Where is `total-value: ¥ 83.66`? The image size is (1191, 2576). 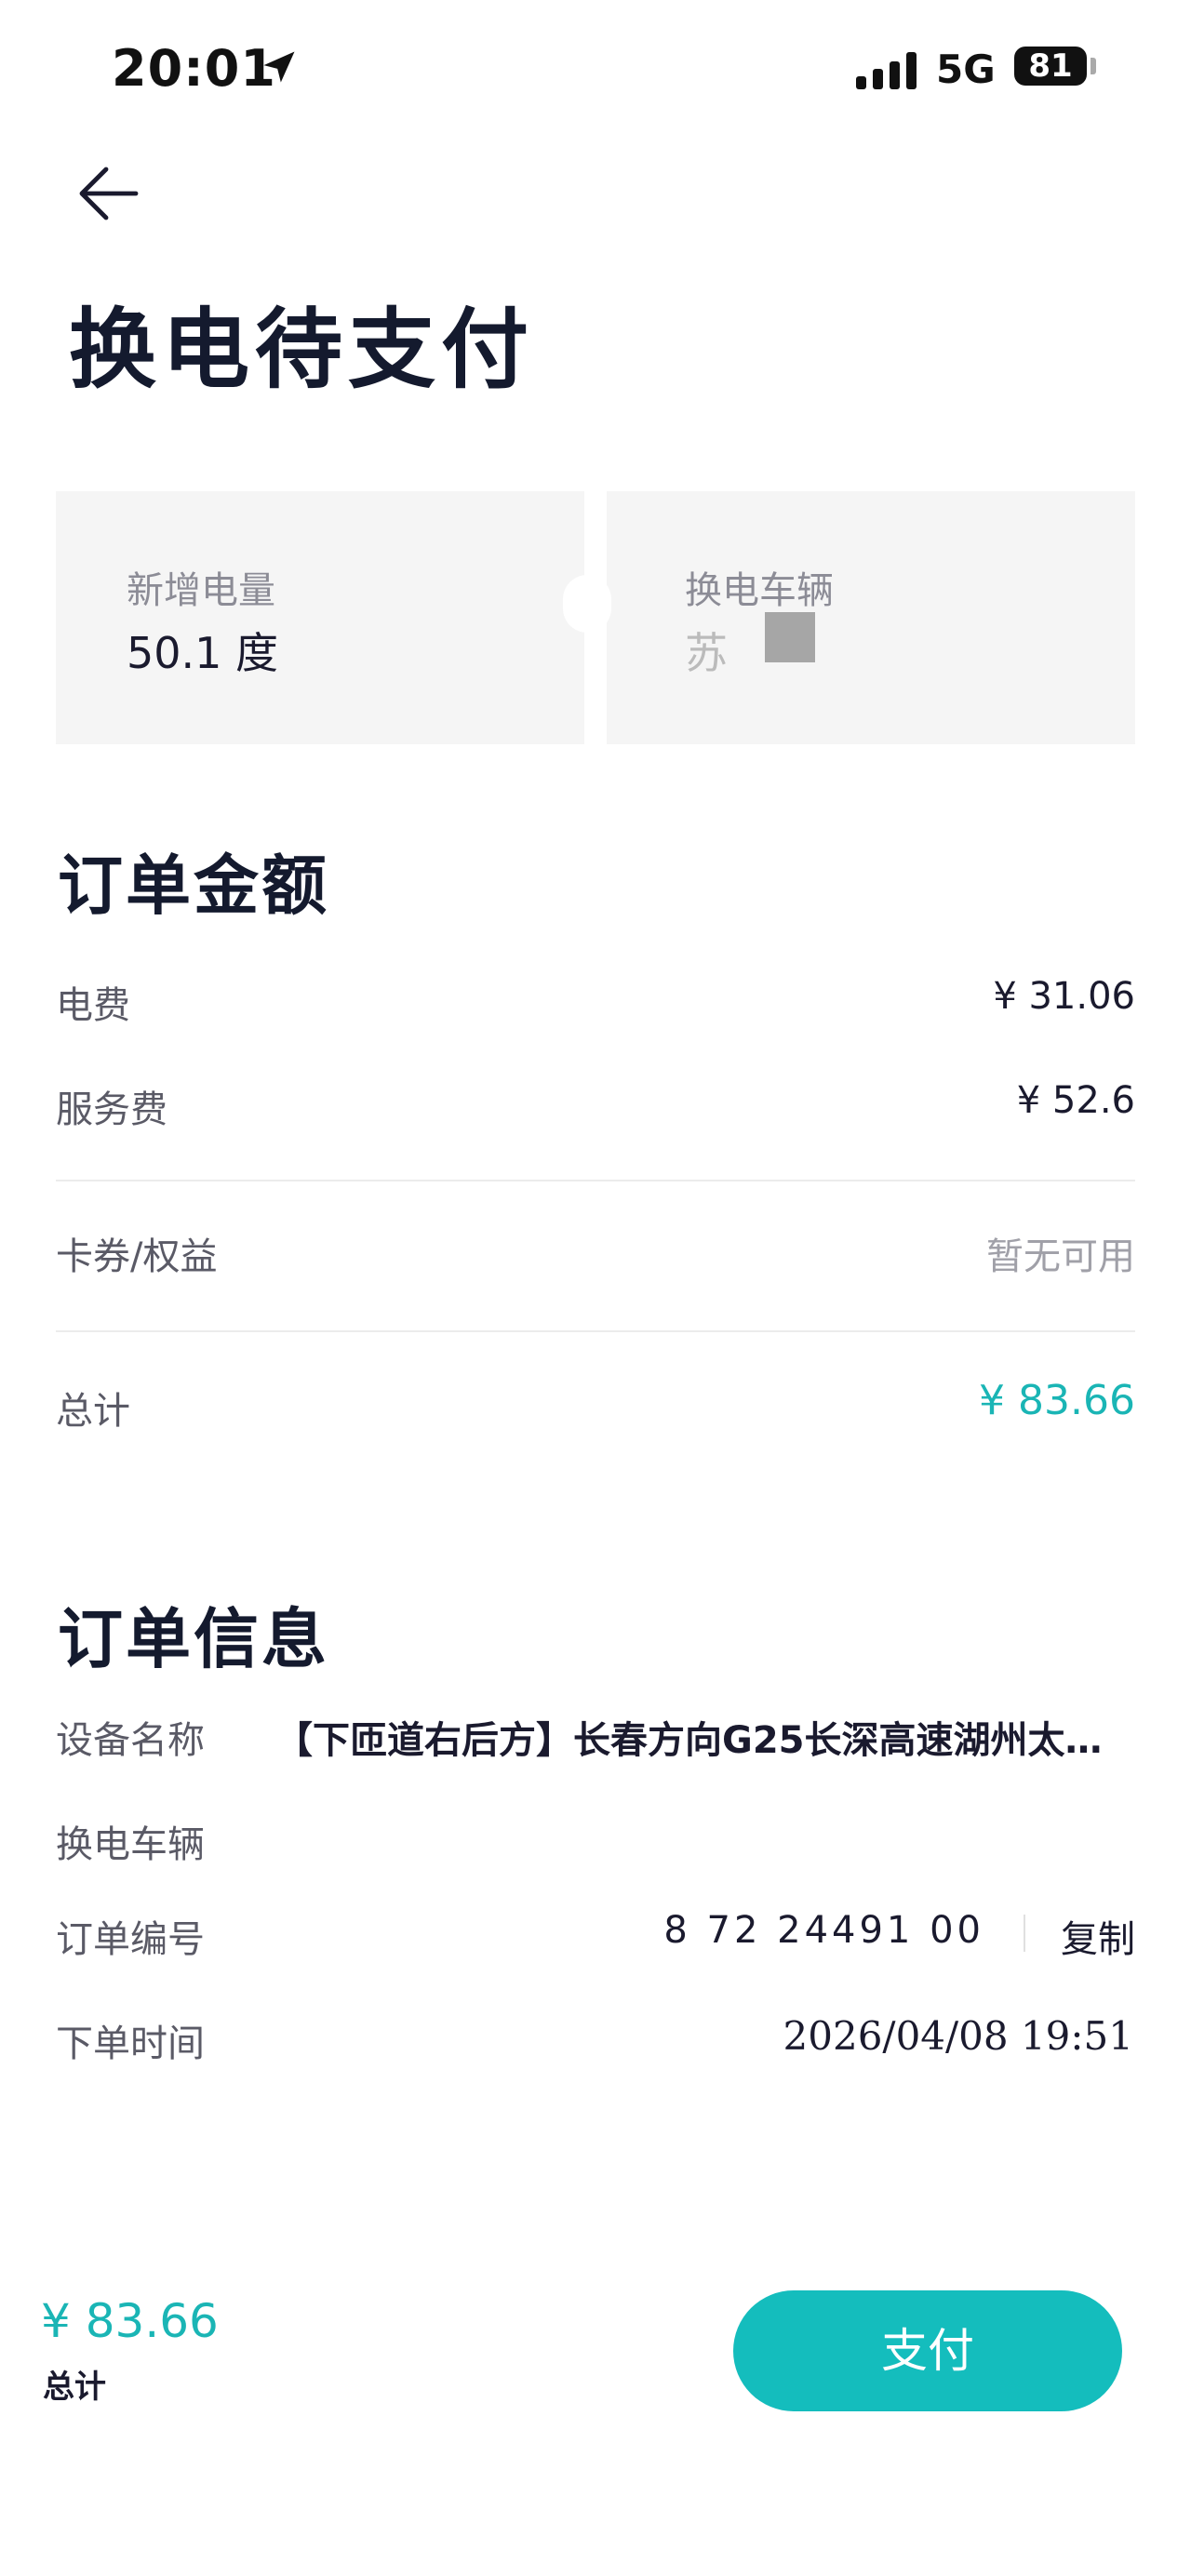 total-value: ¥ 83.66 is located at coordinates (1057, 1400).